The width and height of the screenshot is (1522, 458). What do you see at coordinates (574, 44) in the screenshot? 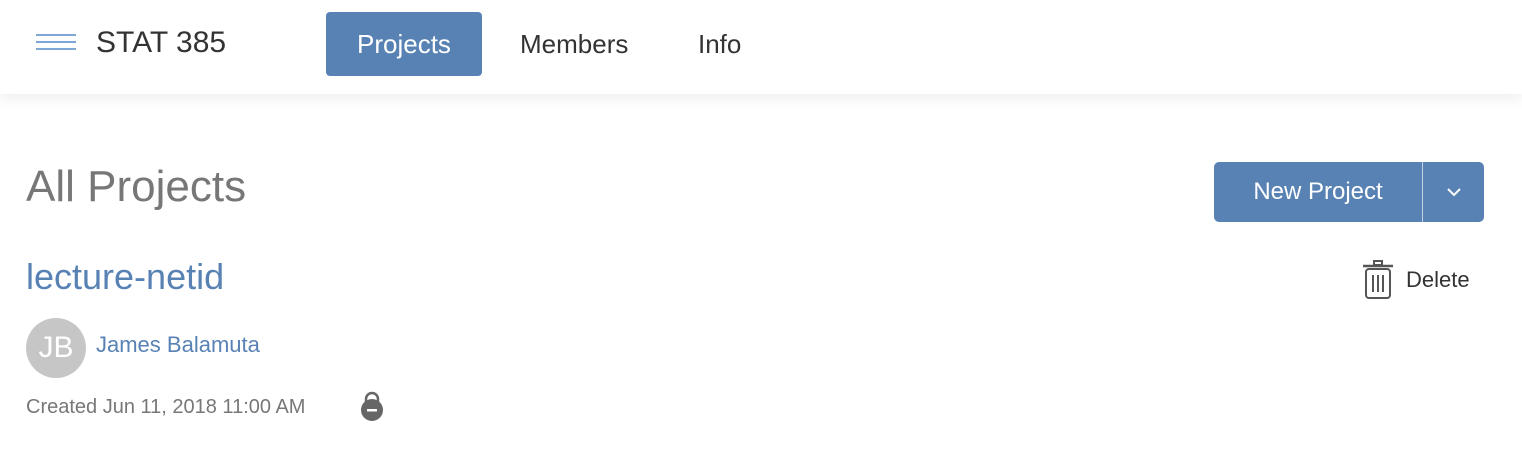
I see `tab-members: Members` at bounding box center [574, 44].